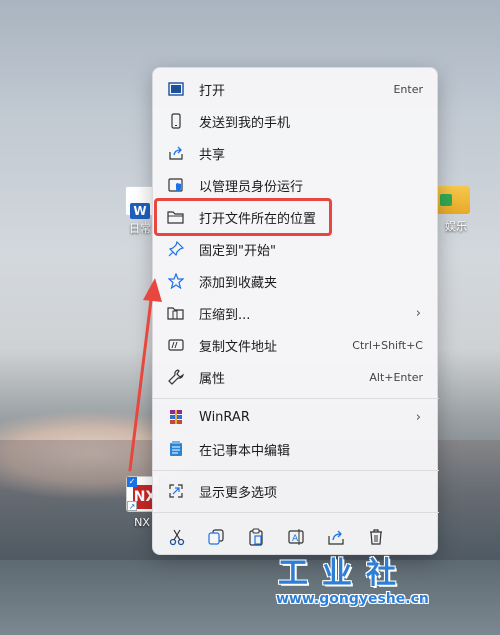 This screenshot has width=500, height=635. What do you see at coordinates (295, 89) in the screenshot?
I see `menu-item-open: 打开 Enter` at bounding box center [295, 89].